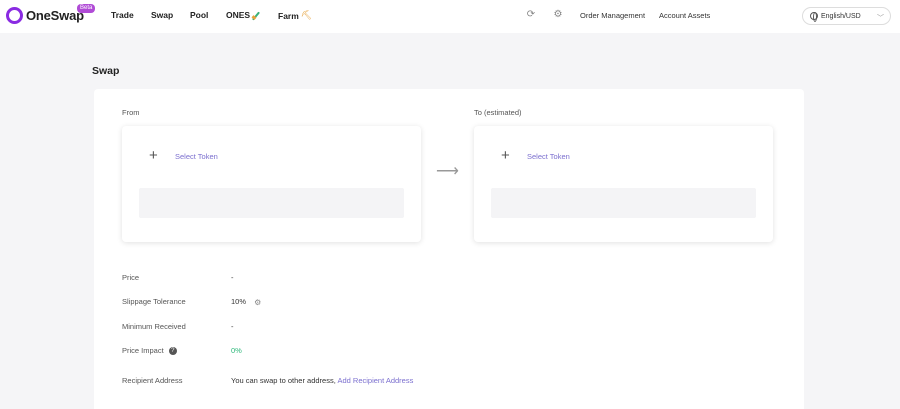 This screenshot has height=409, width=900. What do you see at coordinates (143, 350) in the screenshot?
I see `price-impact-label: Price Impact` at bounding box center [143, 350].